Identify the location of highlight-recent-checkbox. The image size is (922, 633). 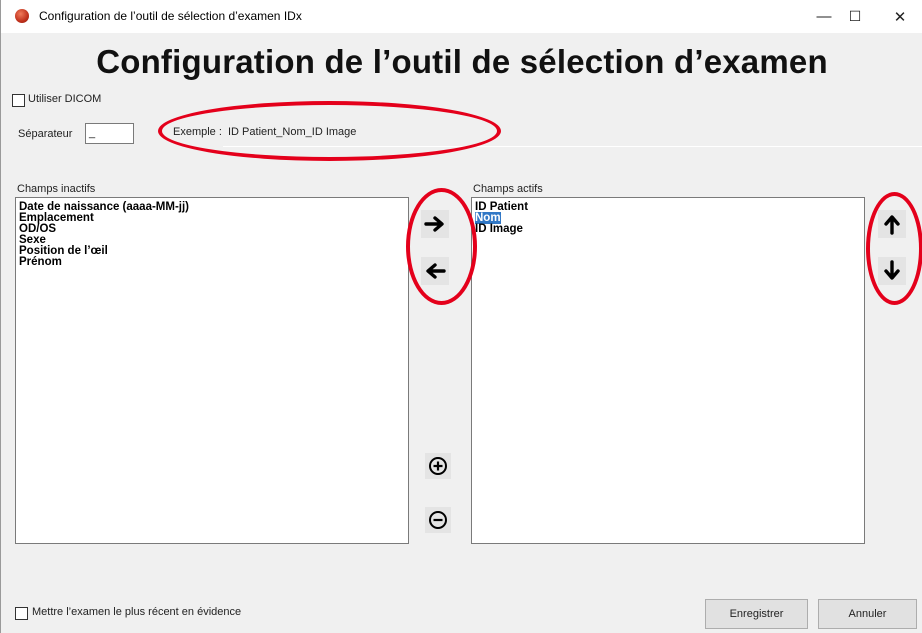
(21, 613).